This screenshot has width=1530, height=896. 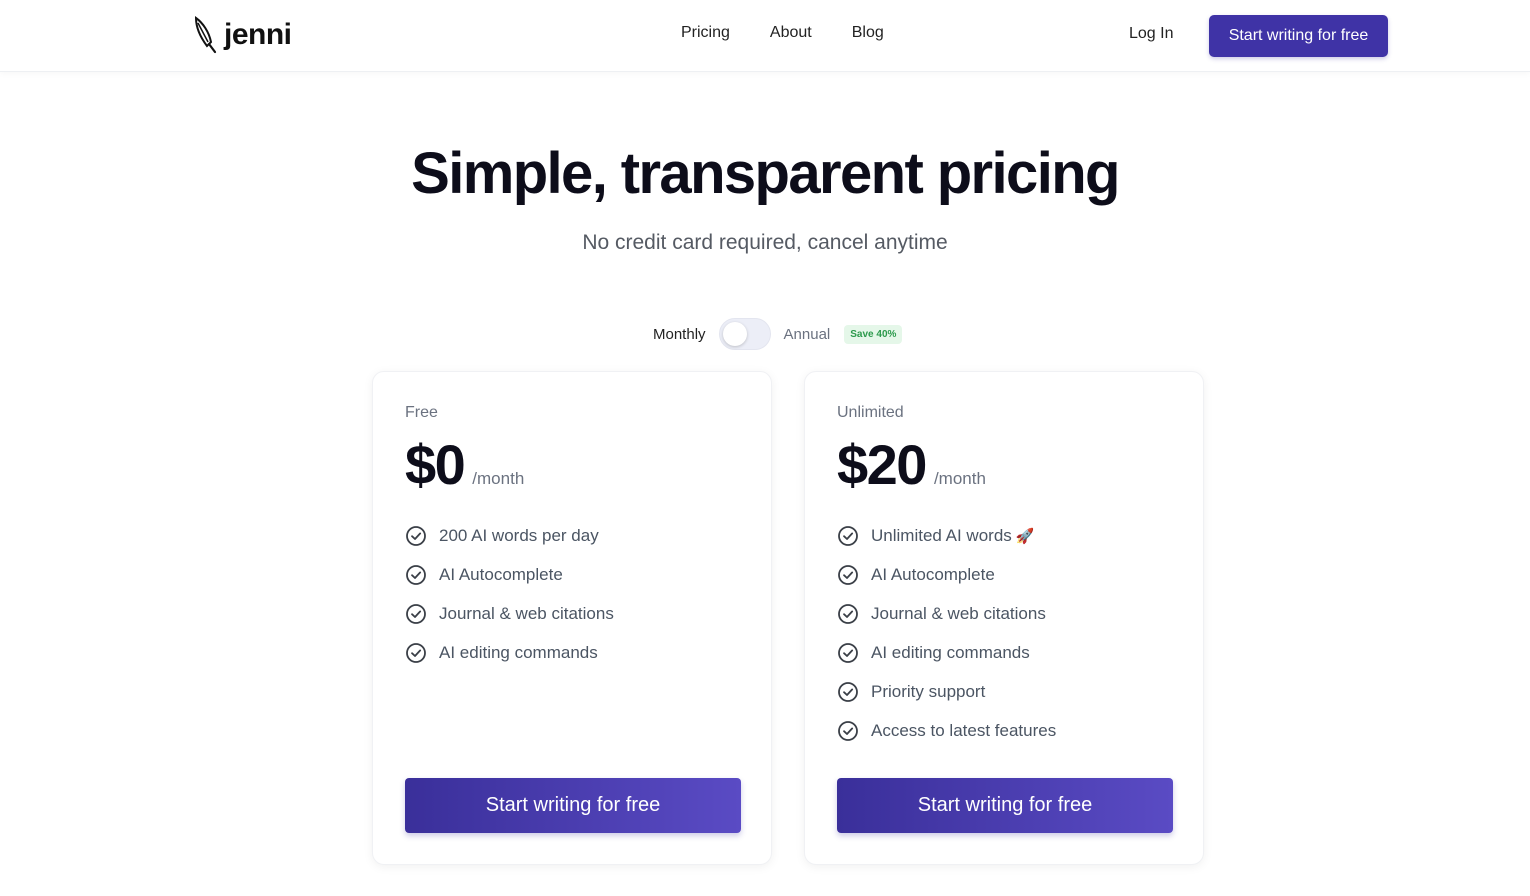 I want to click on start-writing-button-unlimited: Start writing for free, so click(x=1005, y=805).